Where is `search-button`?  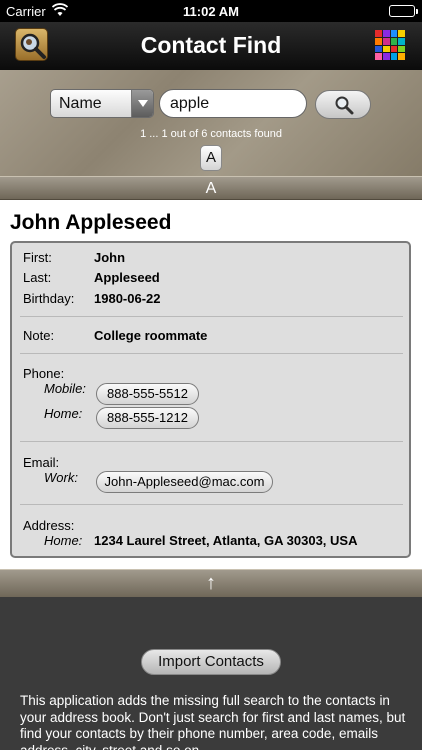
search-button is located at coordinates (343, 104).